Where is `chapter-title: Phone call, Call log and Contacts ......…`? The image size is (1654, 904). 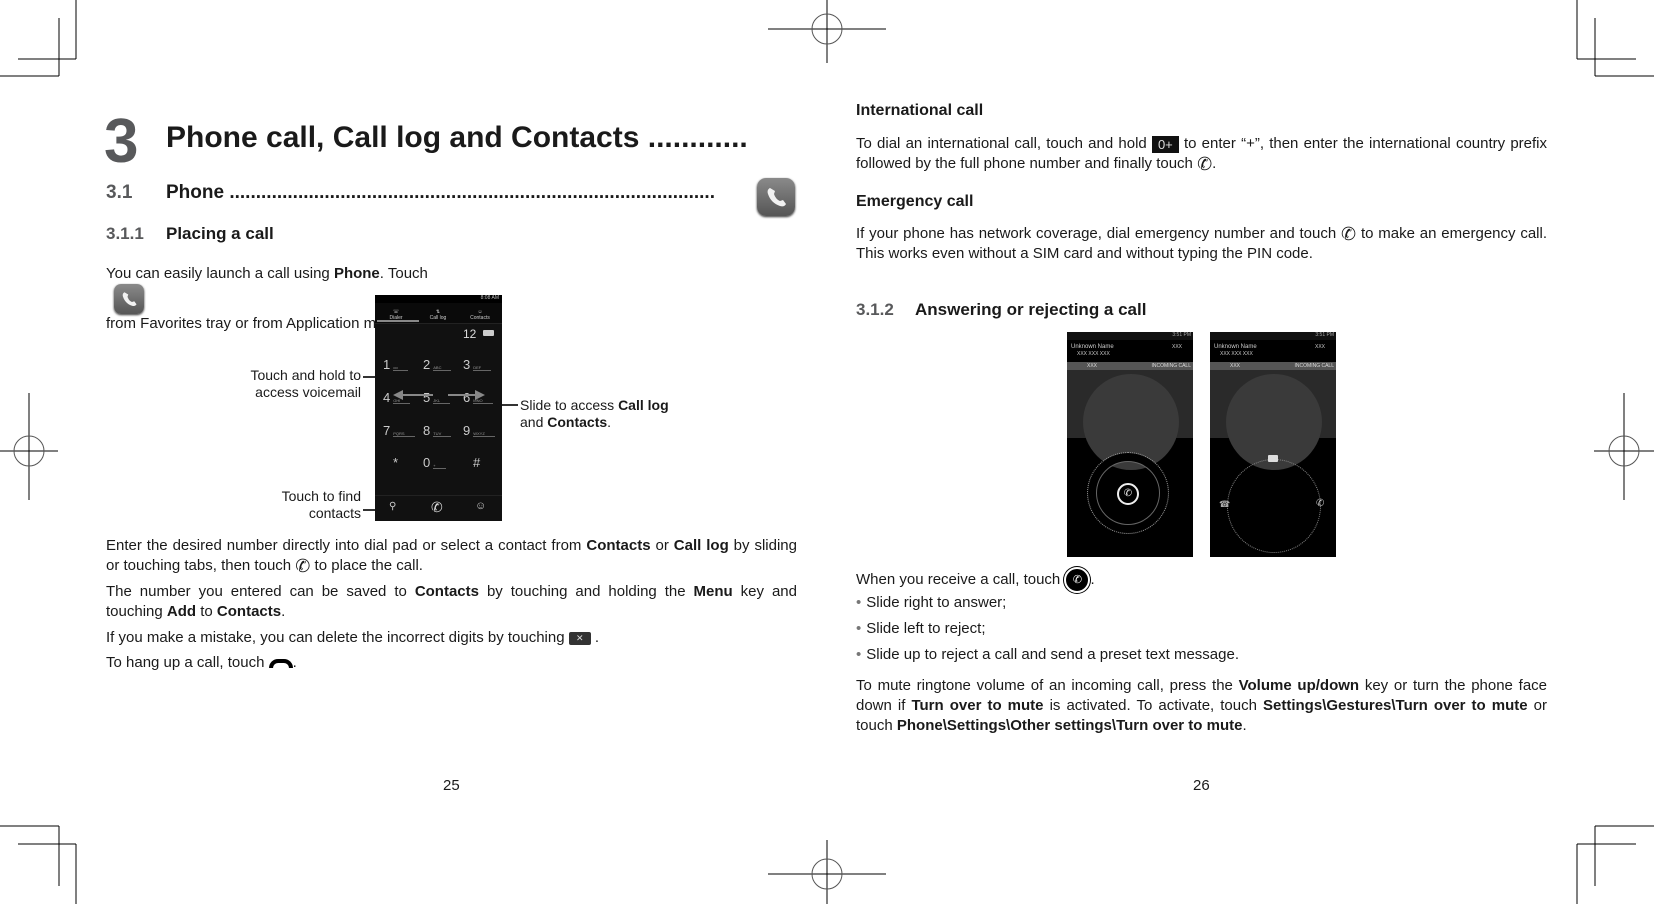 chapter-title: Phone call, Call log and Contacts ......… is located at coordinates (457, 137).